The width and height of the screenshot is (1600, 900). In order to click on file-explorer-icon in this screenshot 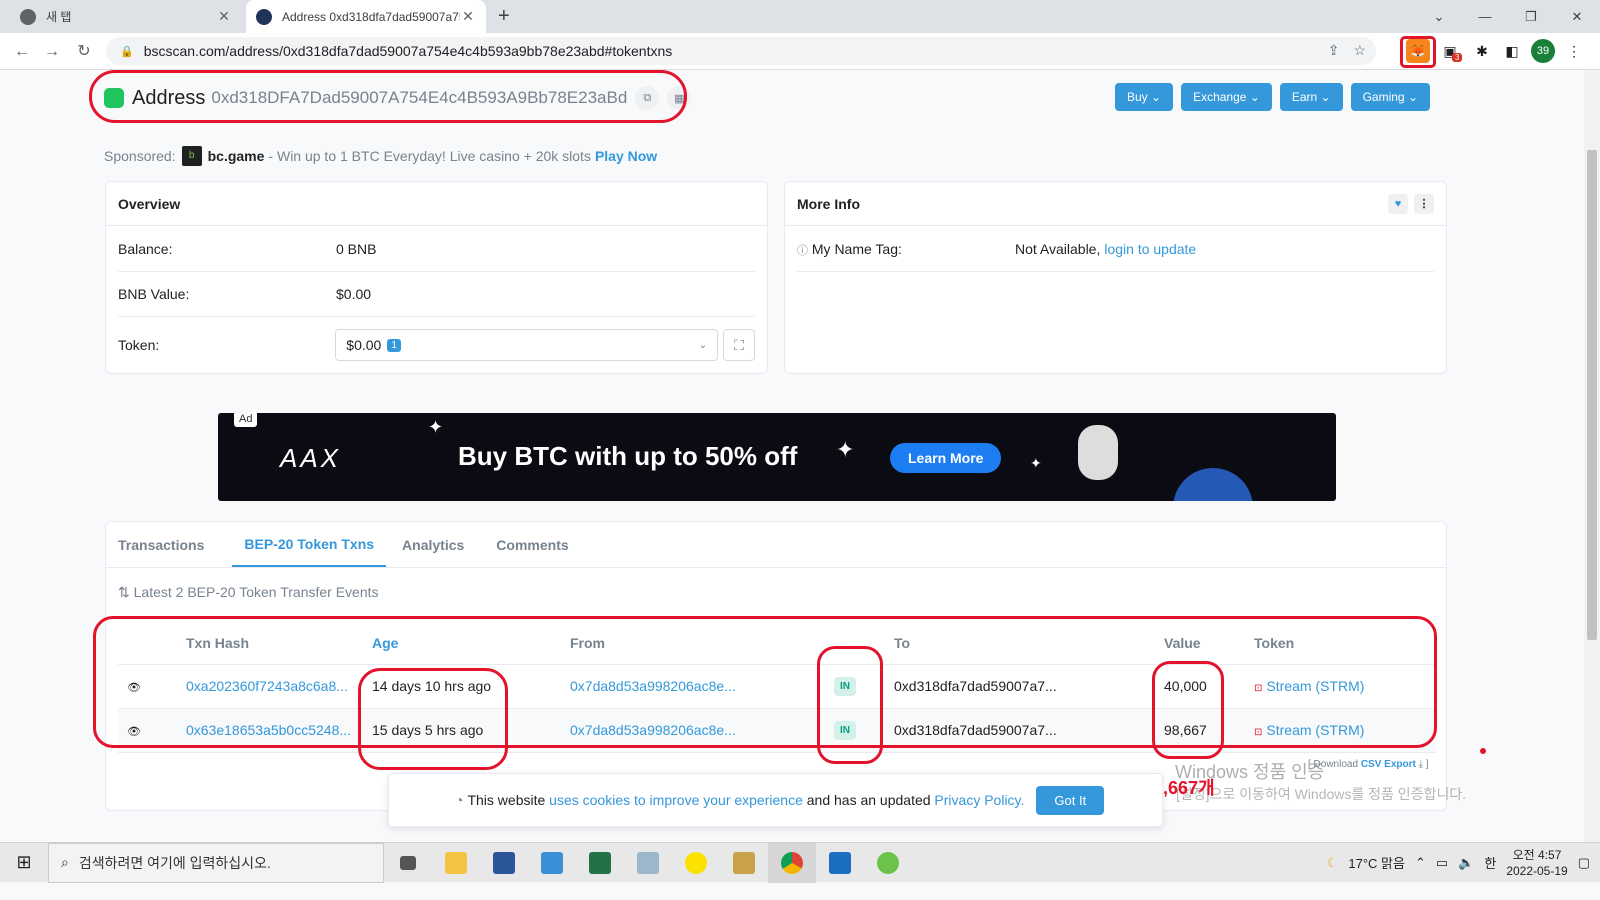, I will do `click(456, 863)`.